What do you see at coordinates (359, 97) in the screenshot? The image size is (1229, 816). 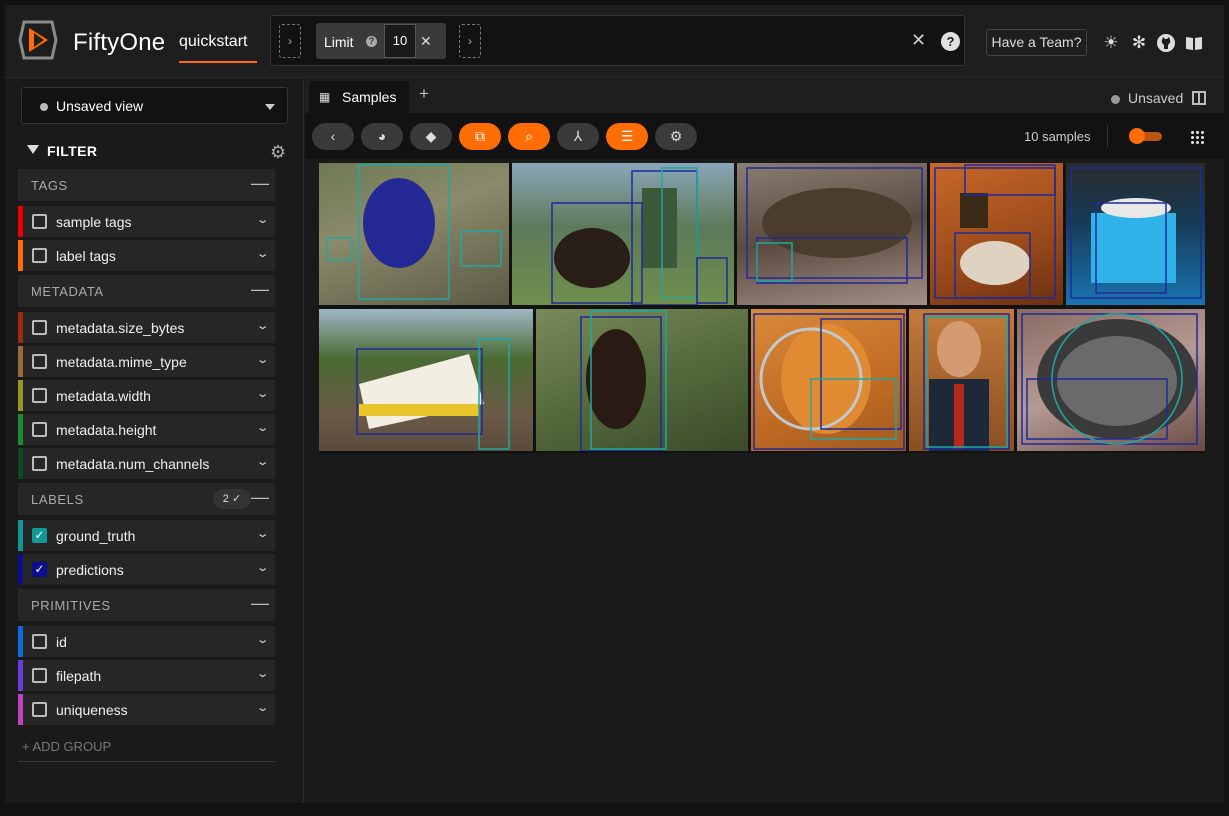 I see `tab-samples: ▦ Samples` at bounding box center [359, 97].